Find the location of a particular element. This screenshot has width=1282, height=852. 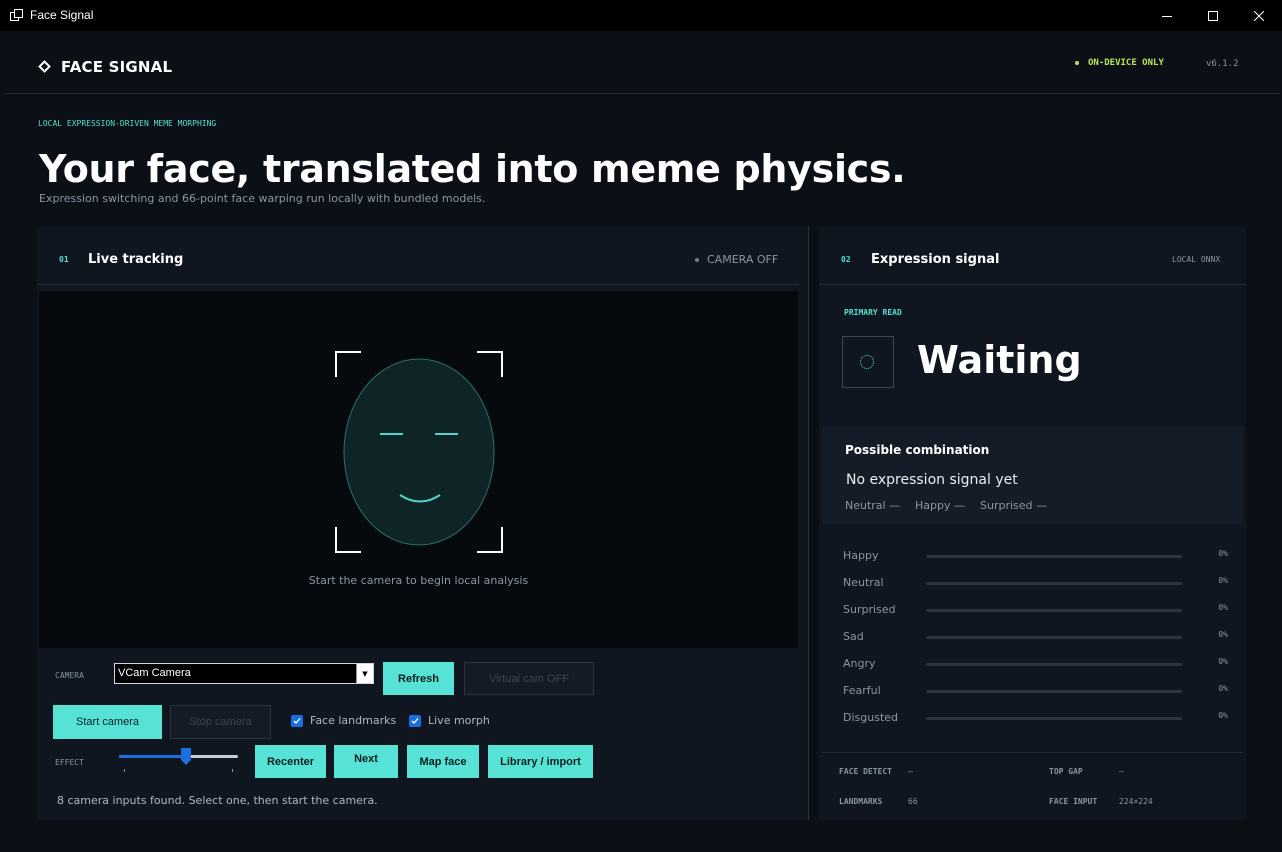

combination-tag: Happy — is located at coordinates (940, 505).